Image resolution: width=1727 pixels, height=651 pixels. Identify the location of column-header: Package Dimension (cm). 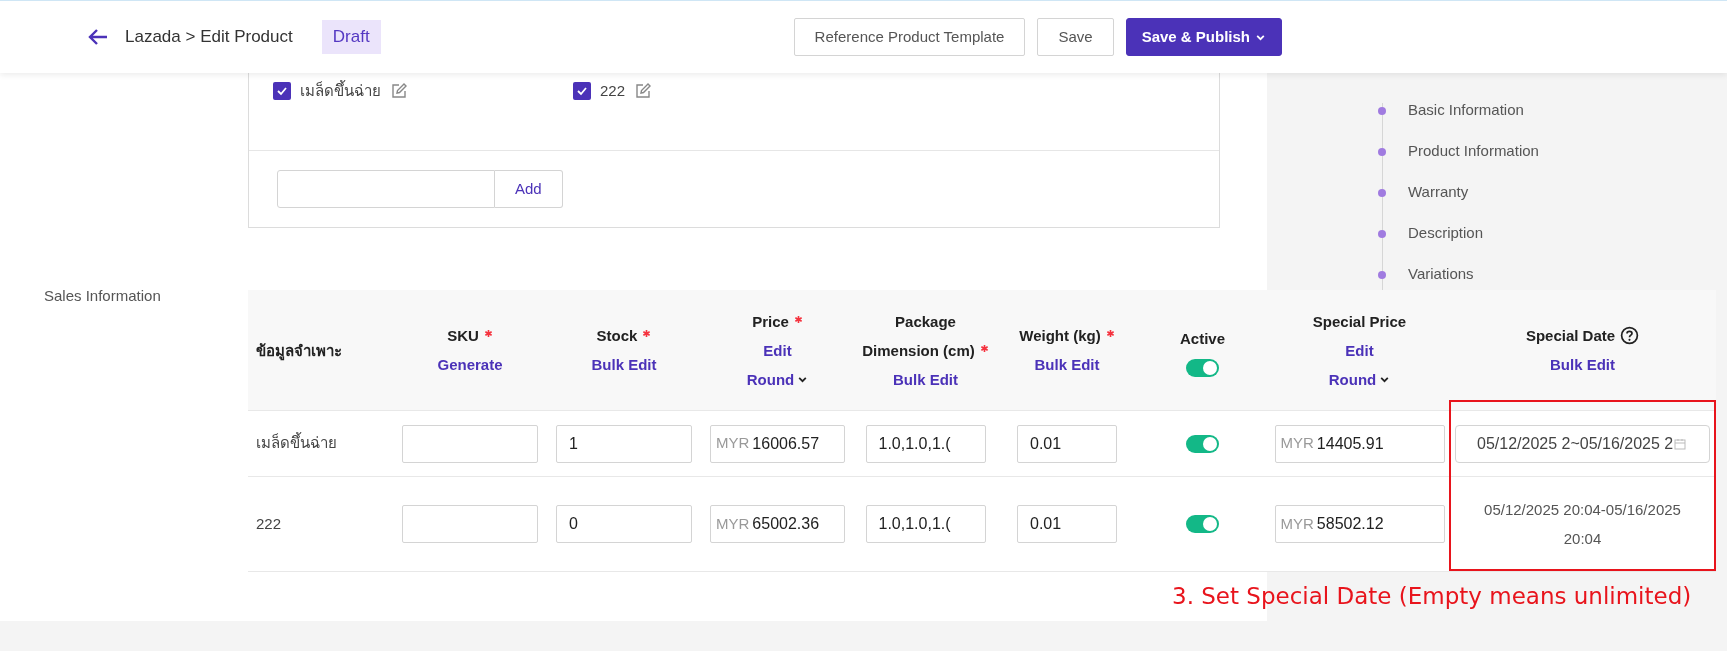
(918, 335).